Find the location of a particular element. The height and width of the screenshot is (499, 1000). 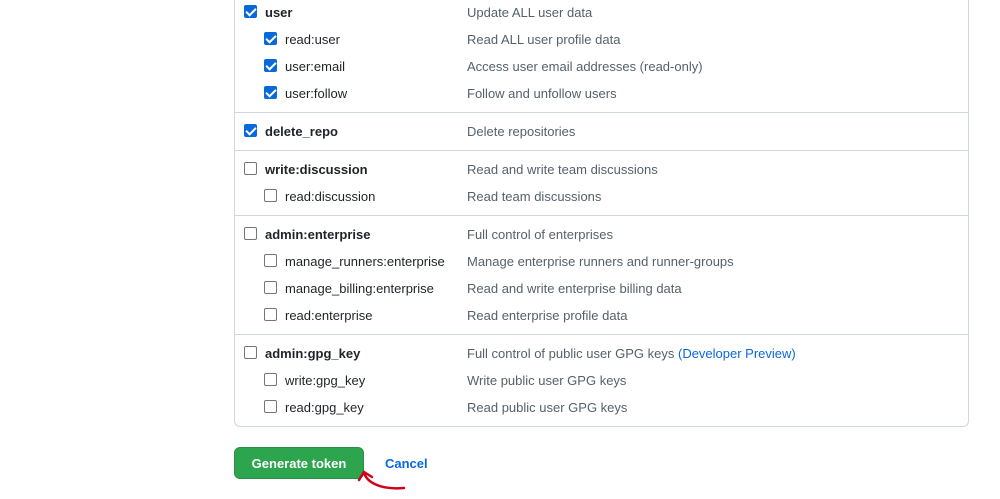

scope-name: admin:enterprise is located at coordinates (318, 234).